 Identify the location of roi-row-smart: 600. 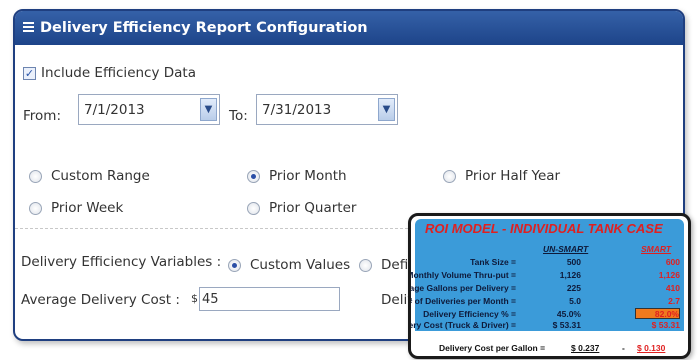
(672, 262).